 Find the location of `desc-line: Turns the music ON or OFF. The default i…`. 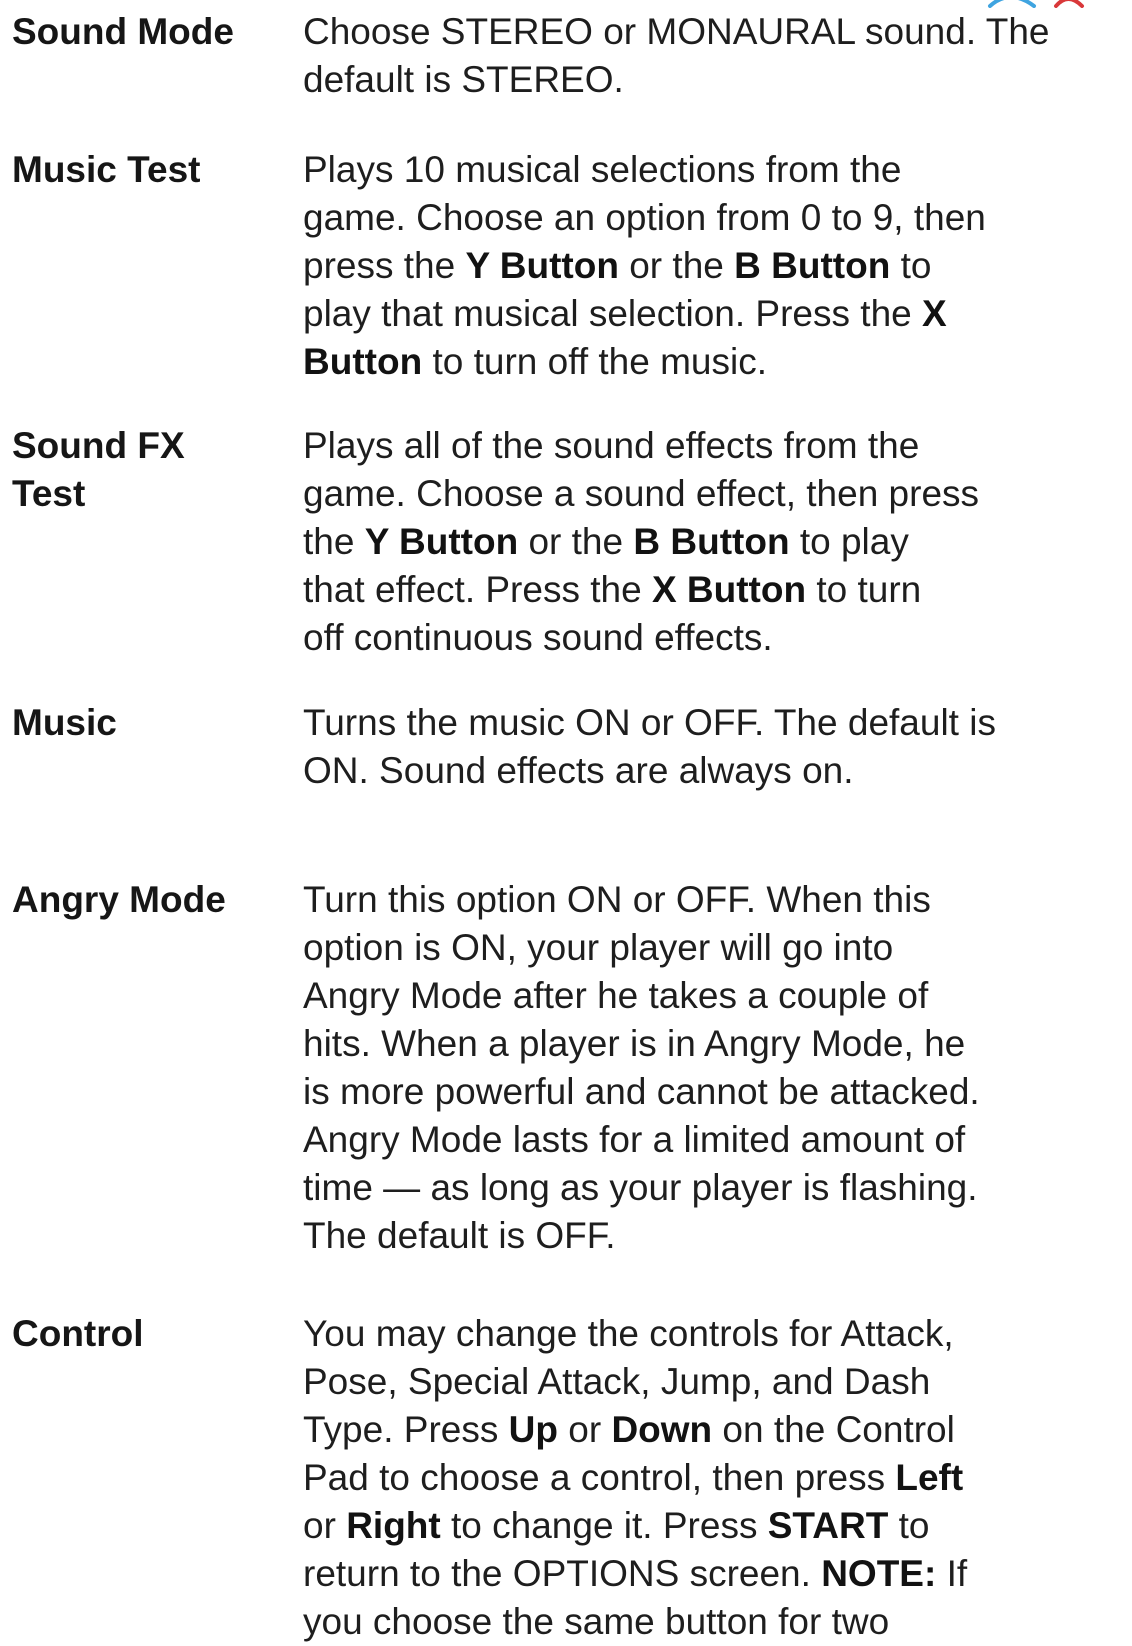

desc-line: Turns the music ON or OFF. The default i… is located at coordinates (716, 723).